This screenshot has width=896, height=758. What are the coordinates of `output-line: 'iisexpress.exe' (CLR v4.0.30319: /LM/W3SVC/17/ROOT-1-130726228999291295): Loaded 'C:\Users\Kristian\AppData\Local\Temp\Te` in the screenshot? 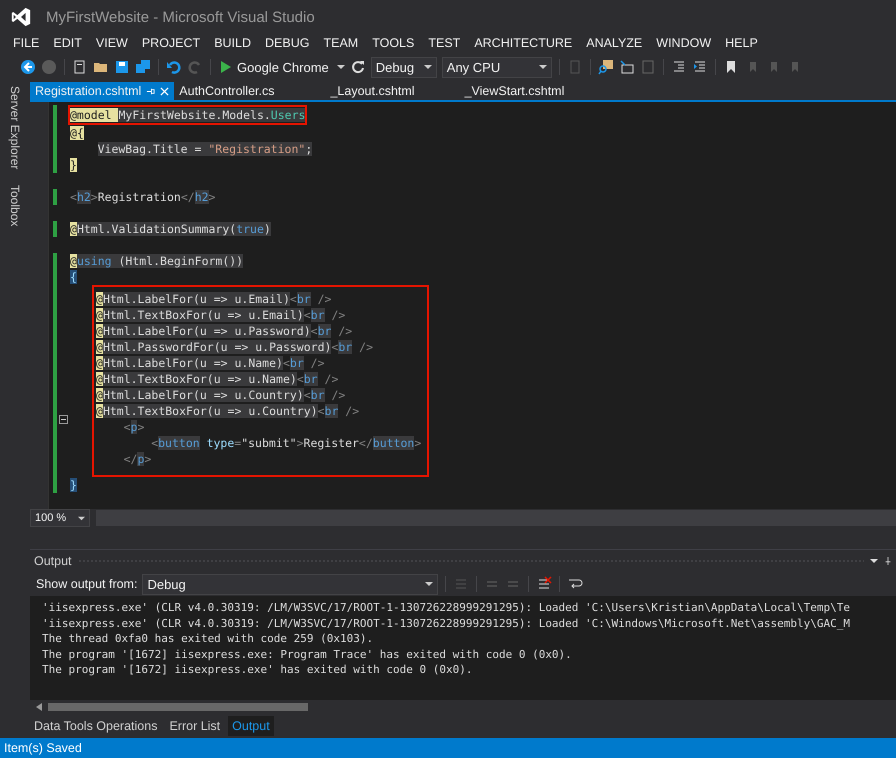 It's located at (446, 608).